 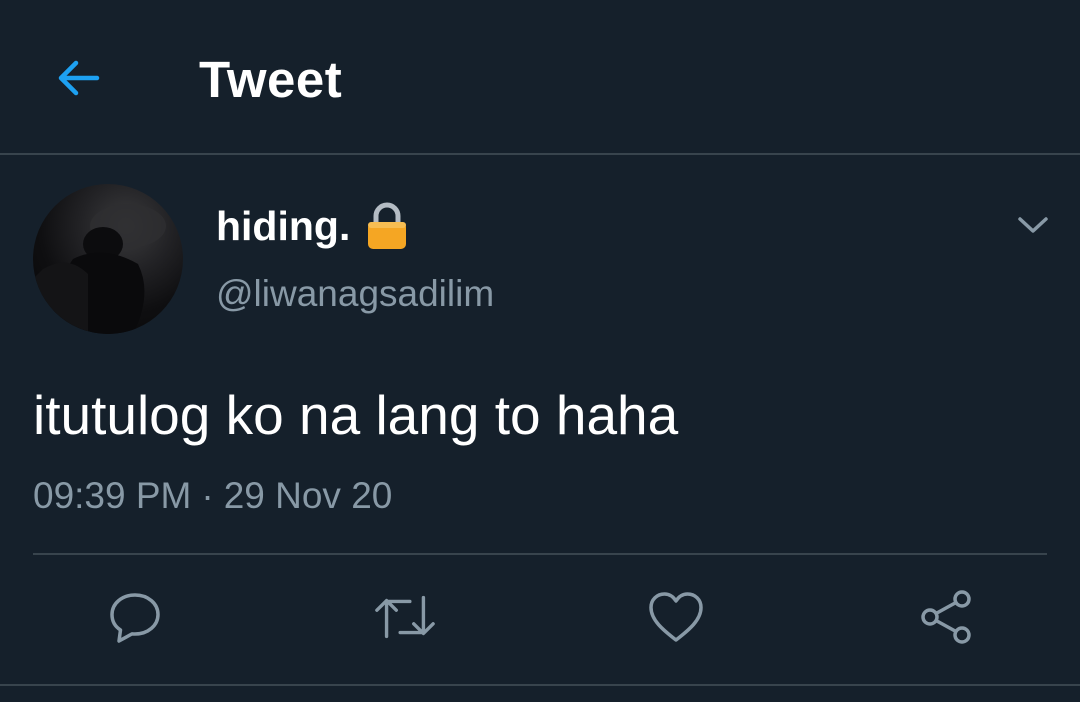 I want to click on tweet-date: 29 Nov 20, so click(x=308, y=495).